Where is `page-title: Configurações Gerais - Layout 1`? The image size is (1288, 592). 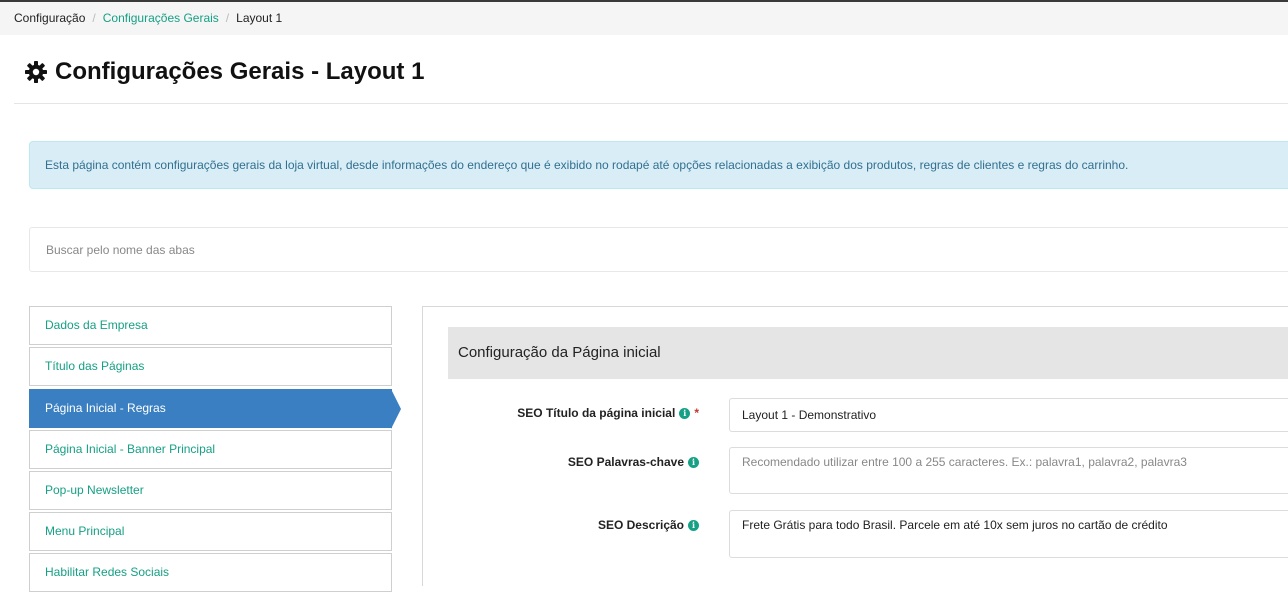 page-title: Configurações Gerais - Layout 1 is located at coordinates (224, 72).